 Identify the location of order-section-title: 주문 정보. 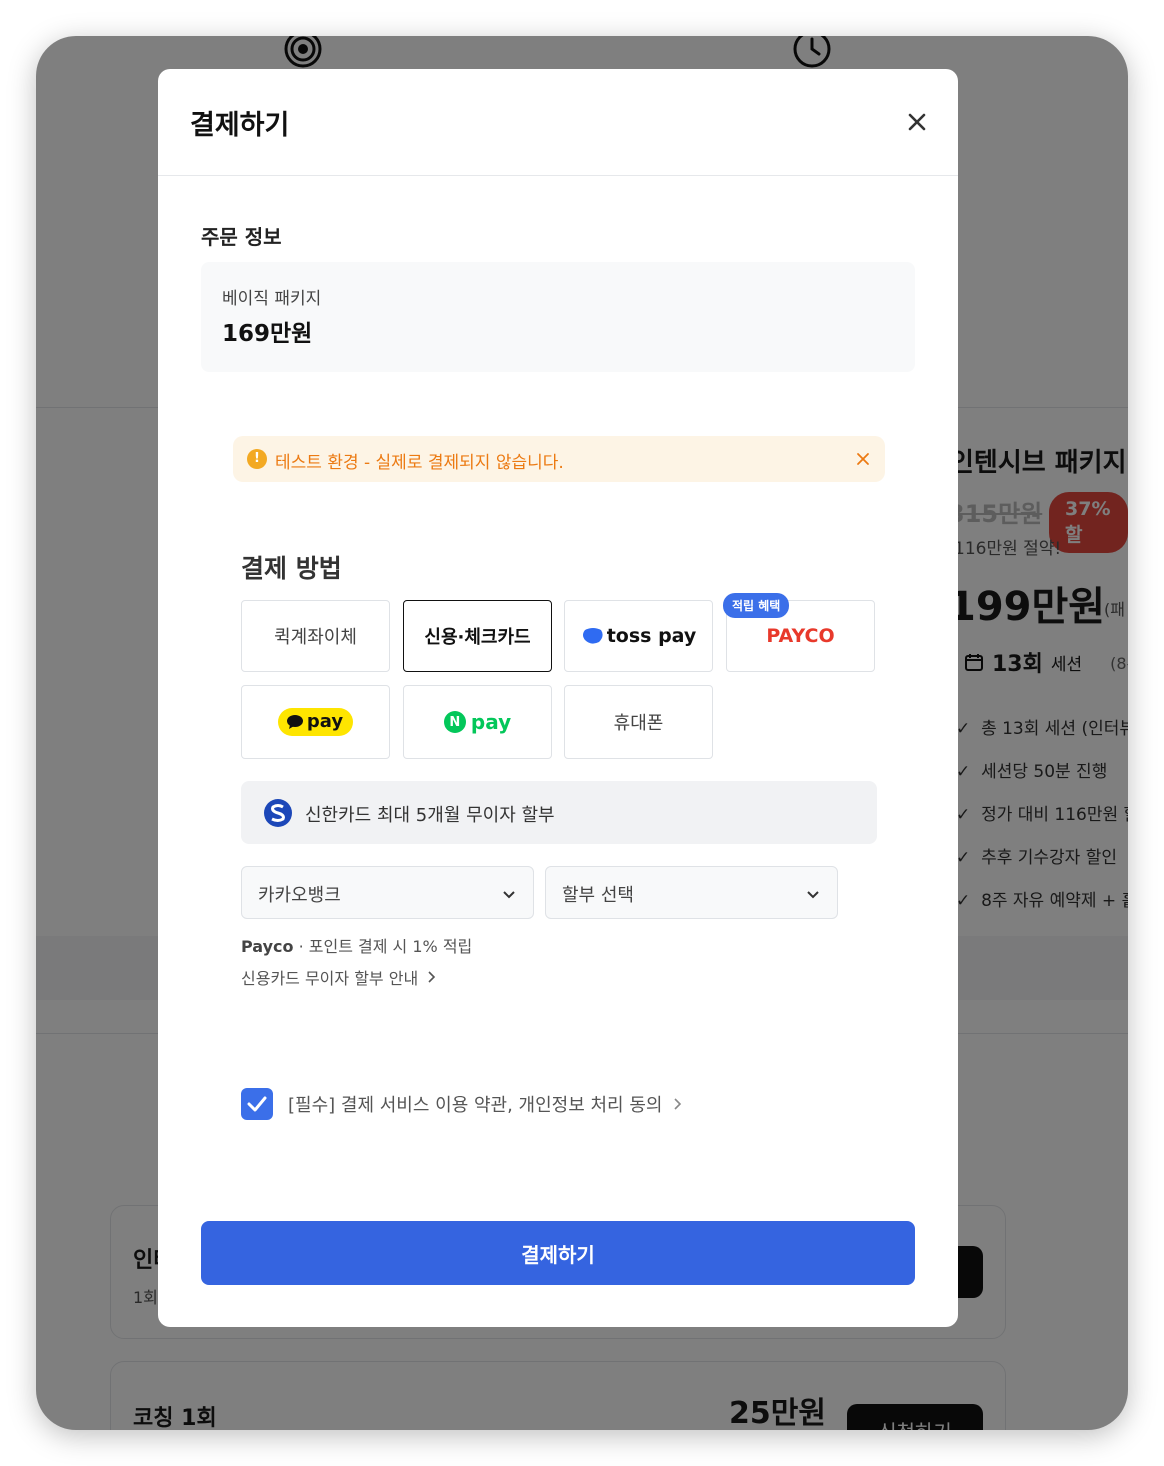
(241, 237).